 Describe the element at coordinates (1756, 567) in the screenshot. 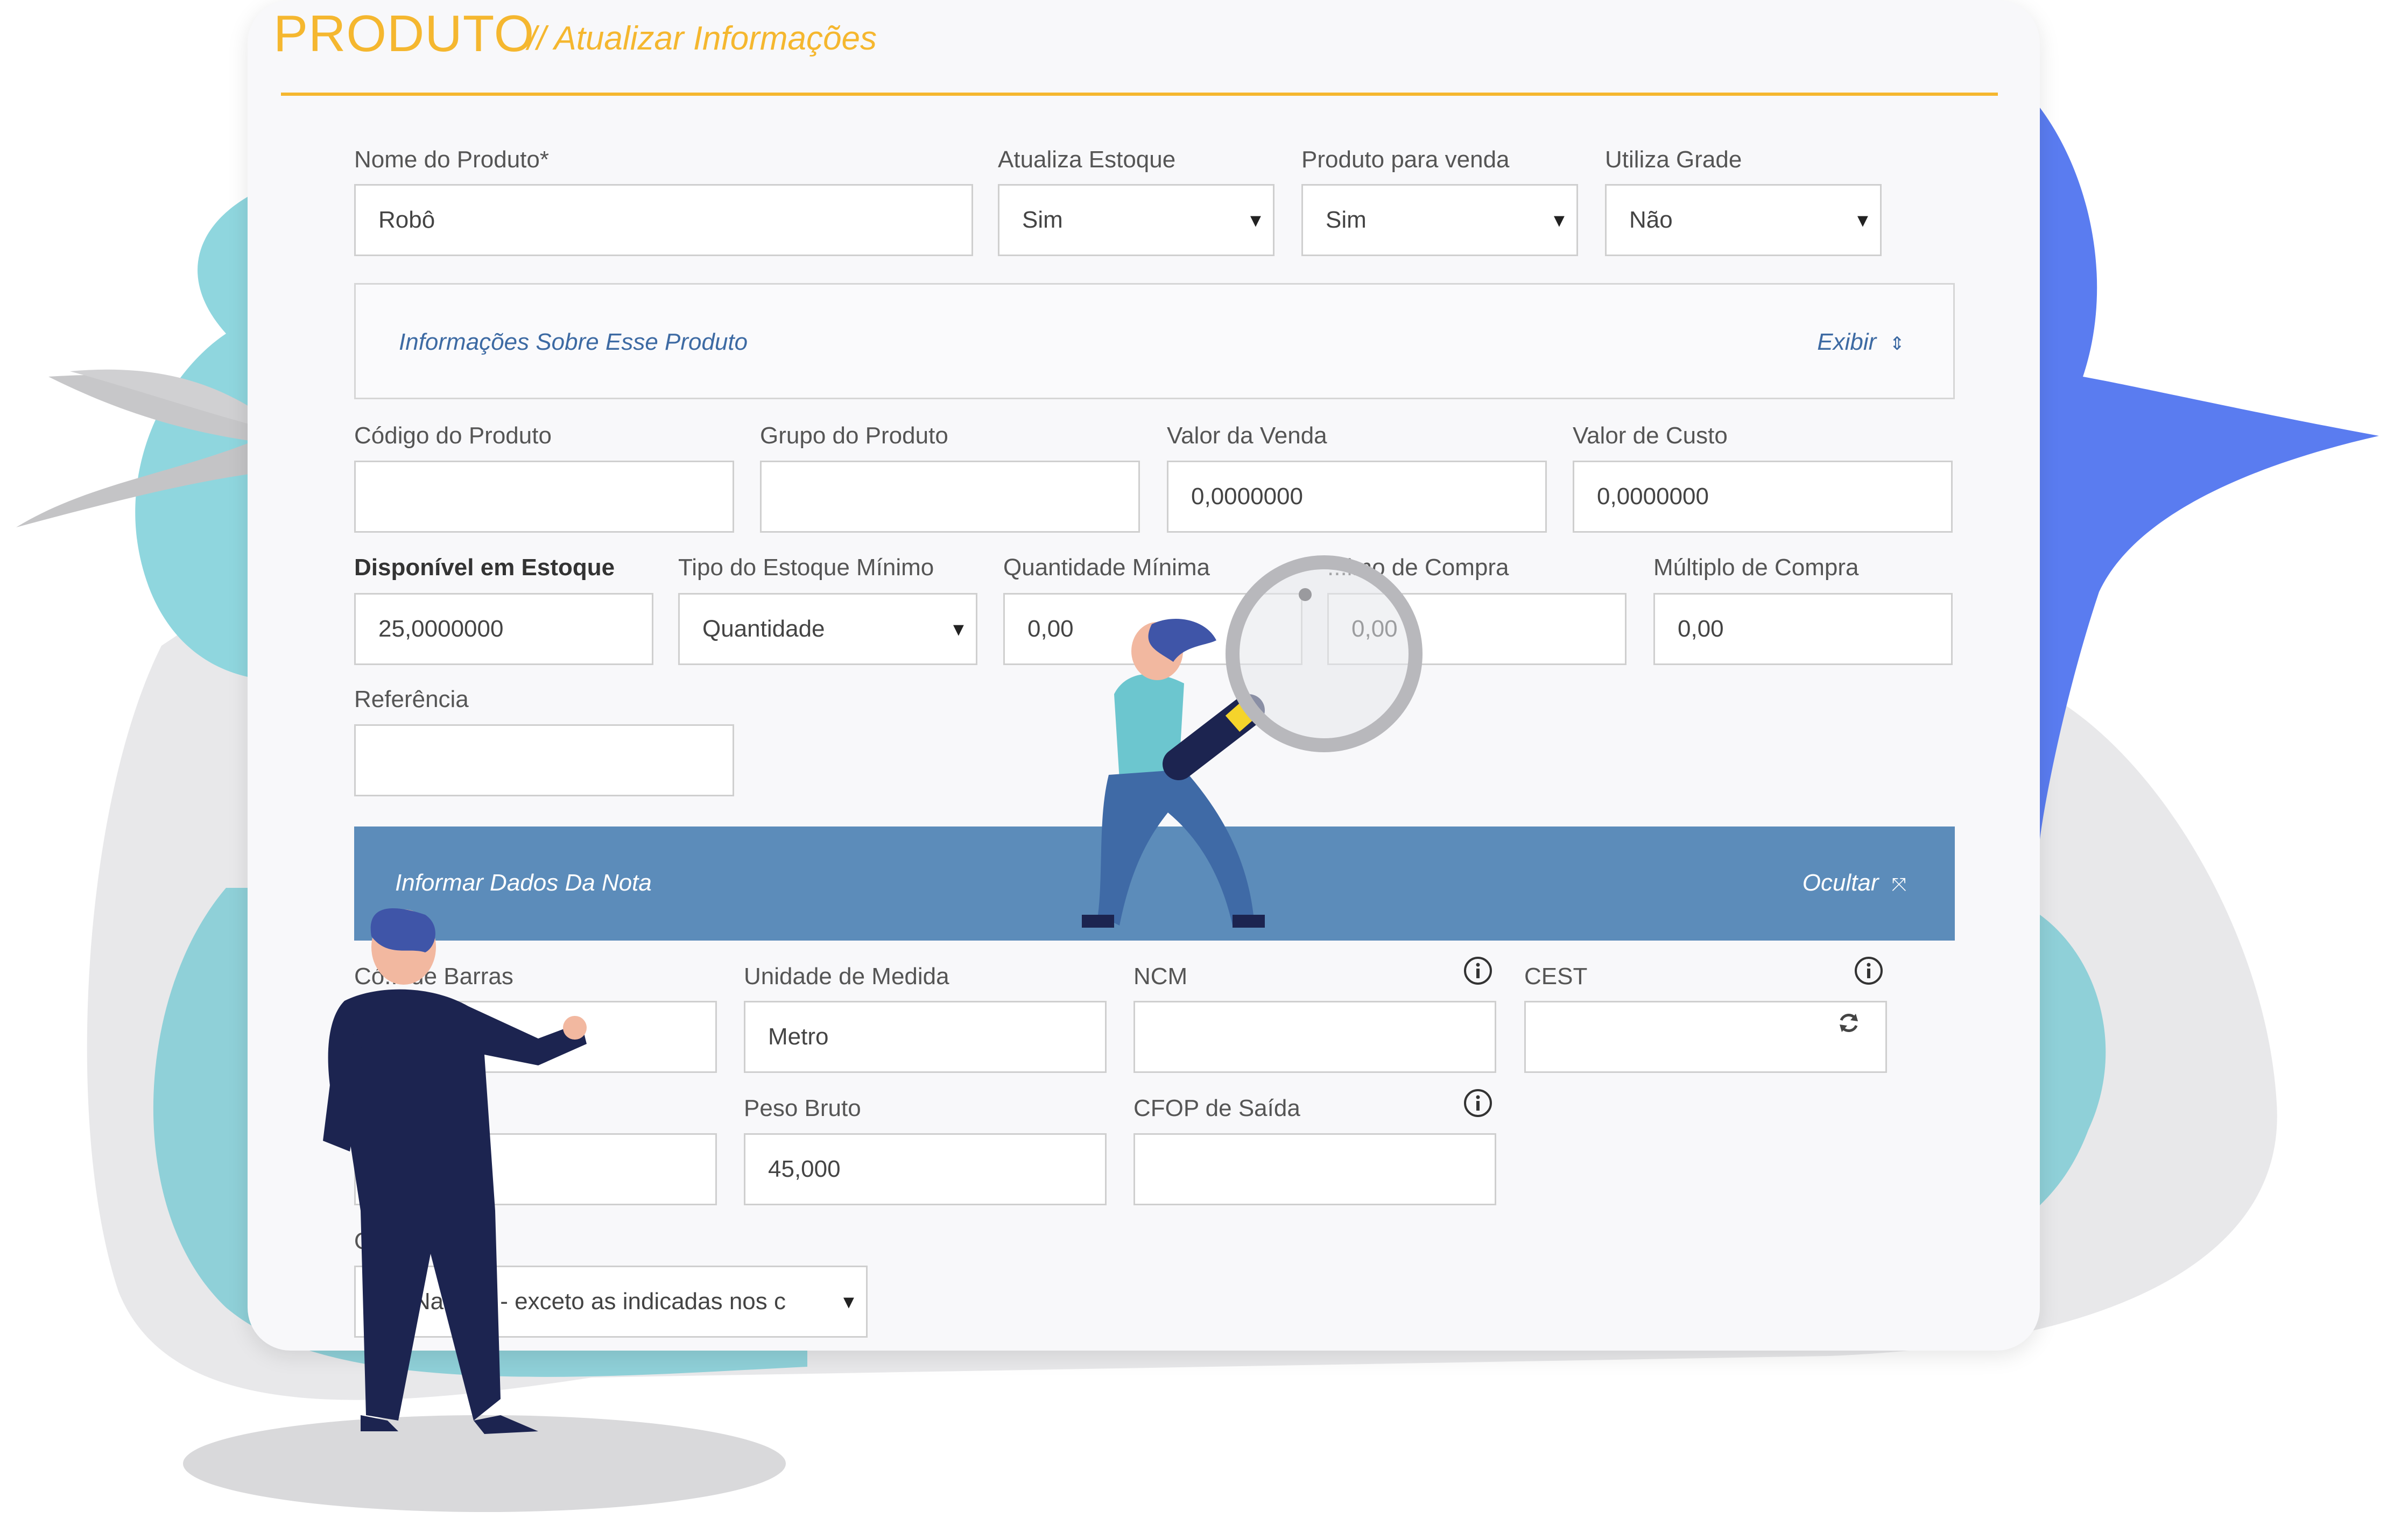

I see `multiplo-compra-label: Múltiplo de Compra` at that location.